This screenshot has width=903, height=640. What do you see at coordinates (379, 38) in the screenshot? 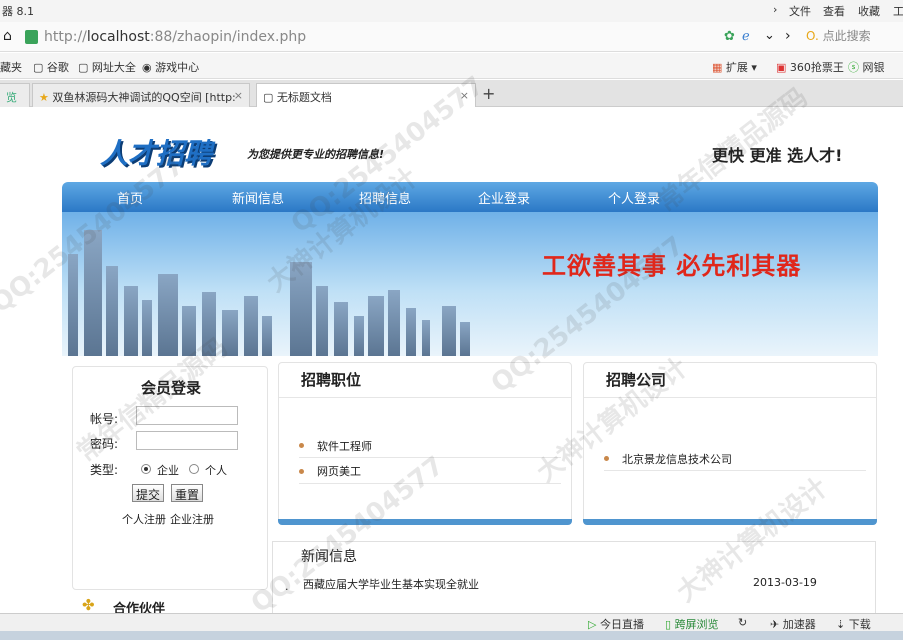
I see `url-field: http://localhost:88/zhaopin/index.php` at bounding box center [379, 38].